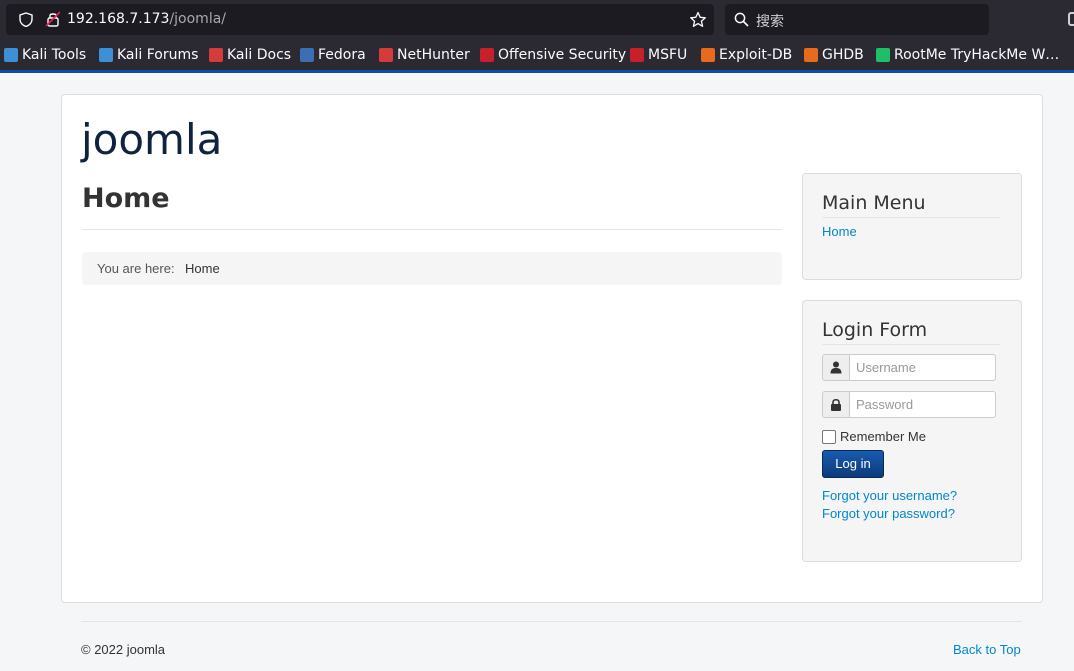 This screenshot has height=671, width=1074. Describe the element at coordinates (770, 22) in the screenshot. I see `search-placeholder: 搜索` at that location.